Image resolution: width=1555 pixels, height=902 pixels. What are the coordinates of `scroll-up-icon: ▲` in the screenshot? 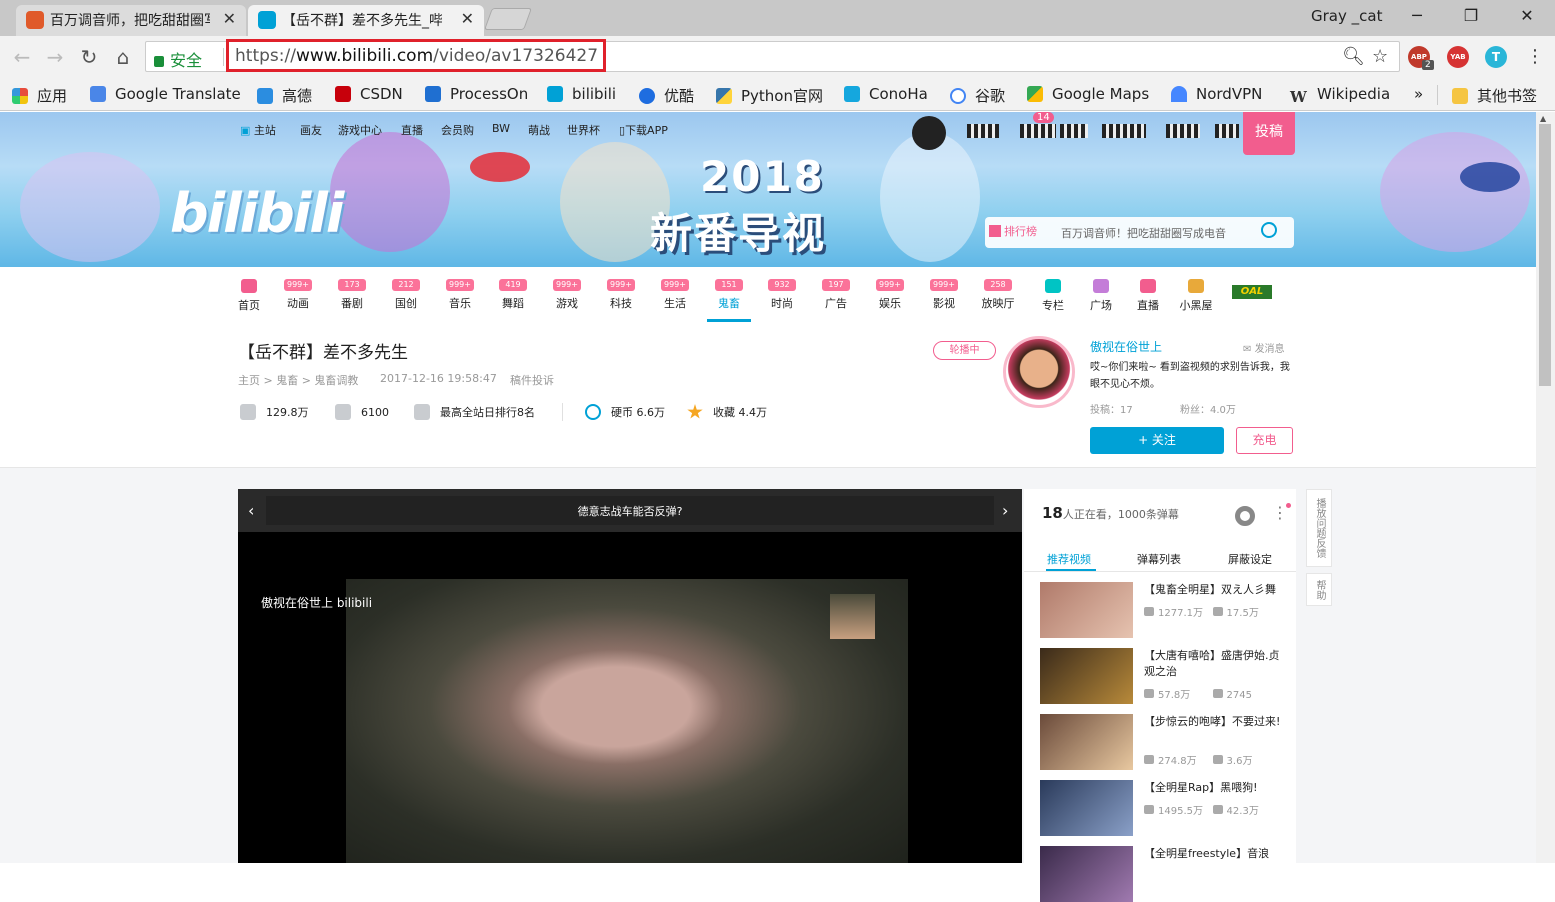 It's located at (1543, 118).